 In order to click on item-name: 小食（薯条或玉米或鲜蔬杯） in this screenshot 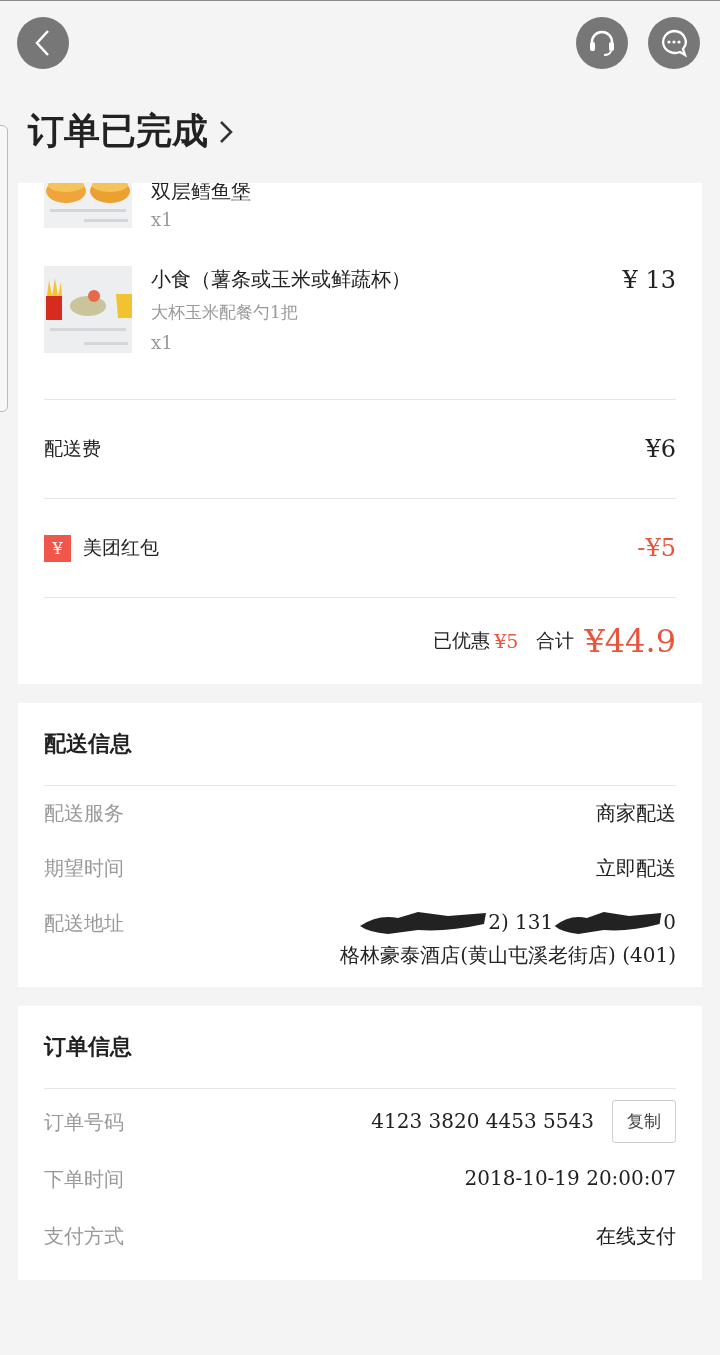, I will do `click(281, 279)`.